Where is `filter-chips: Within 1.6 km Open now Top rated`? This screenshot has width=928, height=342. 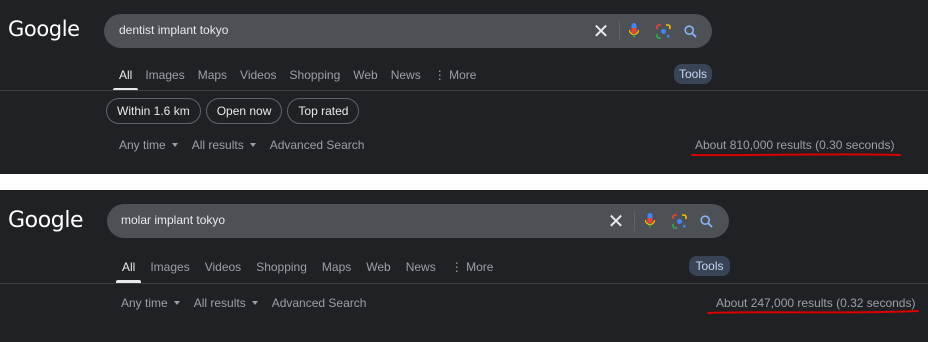 filter-chips: Within 1.6 km Open now Top rated is located at coordinates (235, 111).